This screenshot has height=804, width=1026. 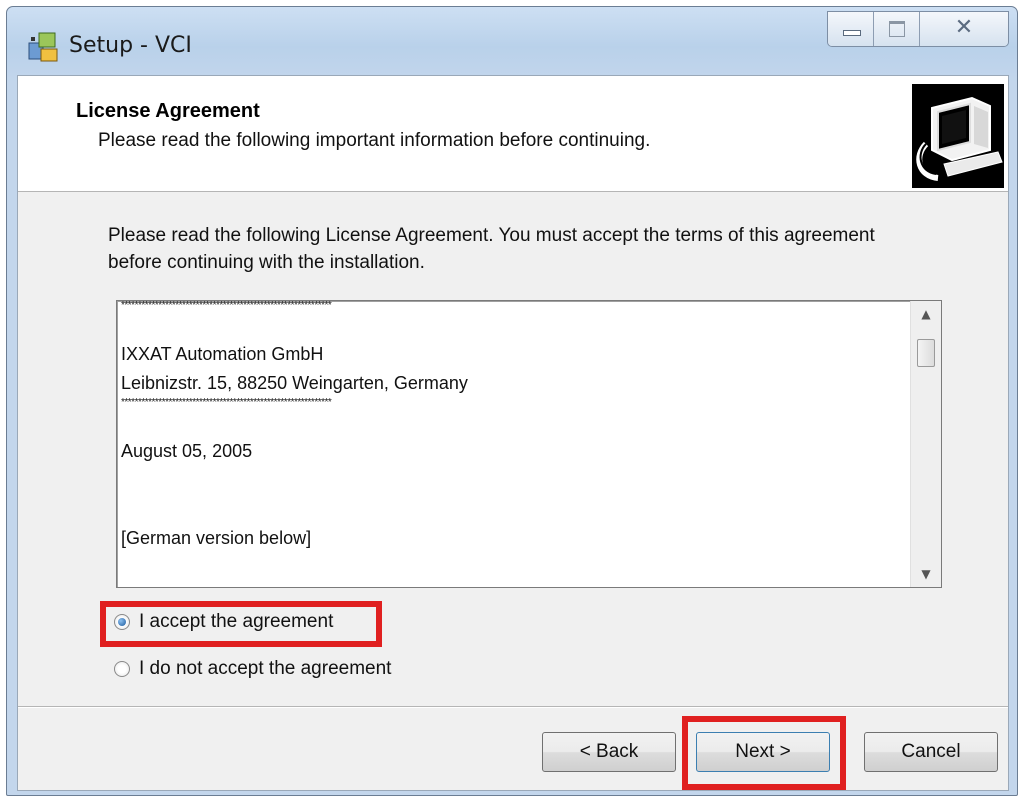 I want to click on accept-agreement-radio: I accept the agreement, so click(x=223, y=622).